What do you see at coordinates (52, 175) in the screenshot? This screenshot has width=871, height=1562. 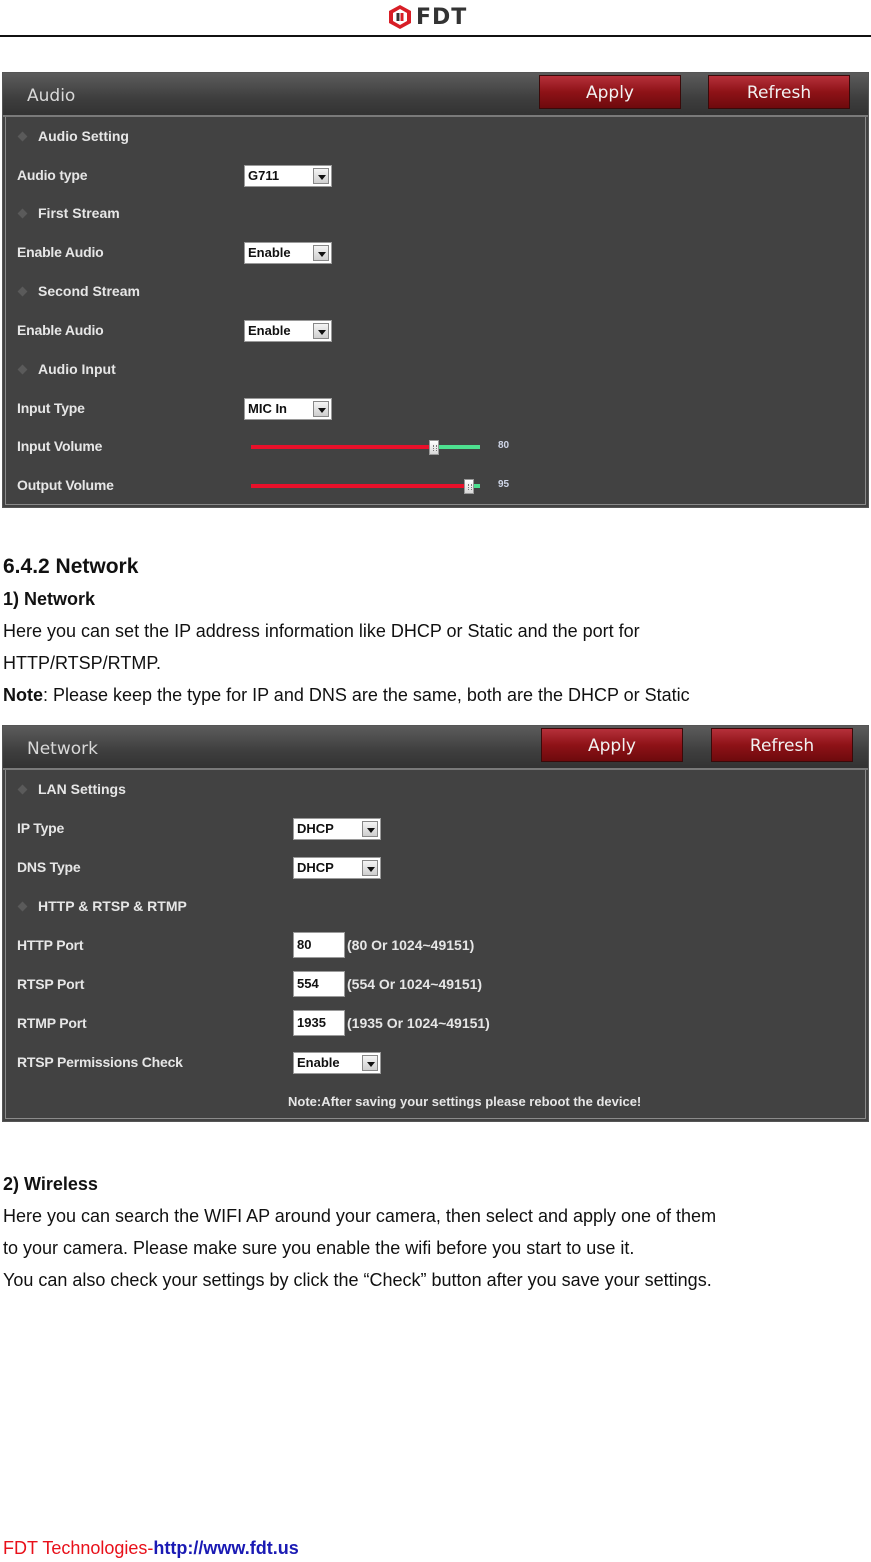 I see `audio-type-label: Audio type` at bounding box center [52, 175].